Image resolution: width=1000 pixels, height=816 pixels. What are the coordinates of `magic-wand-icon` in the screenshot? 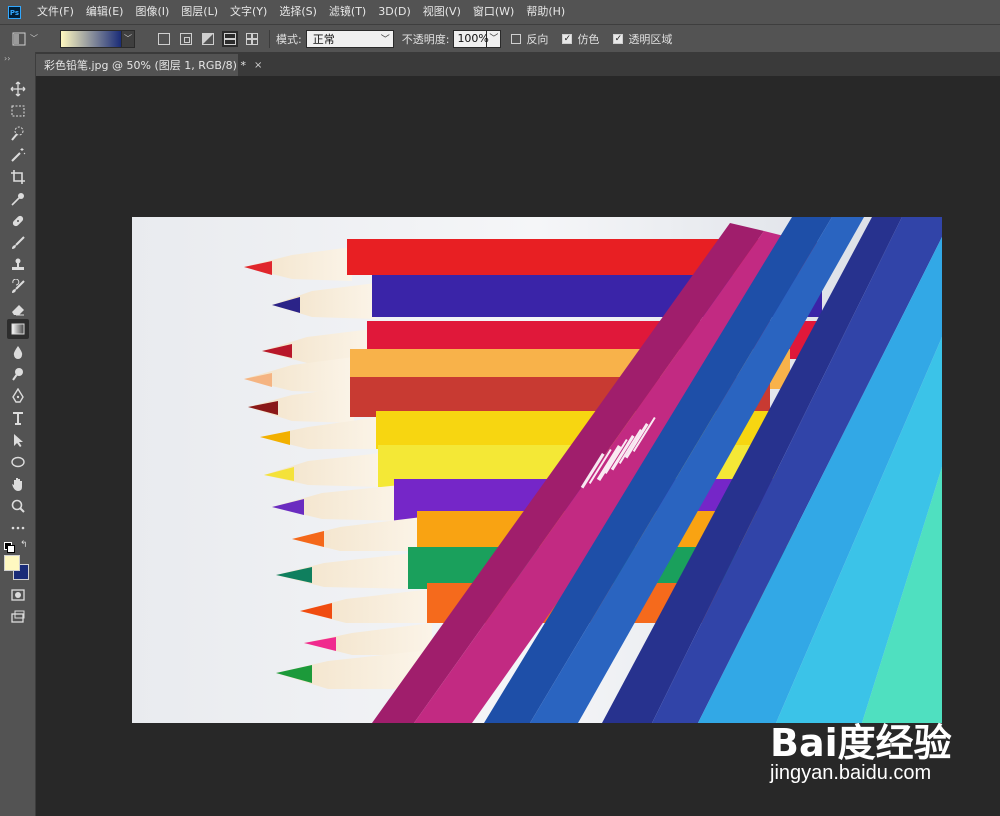 It's located at (18, 155).